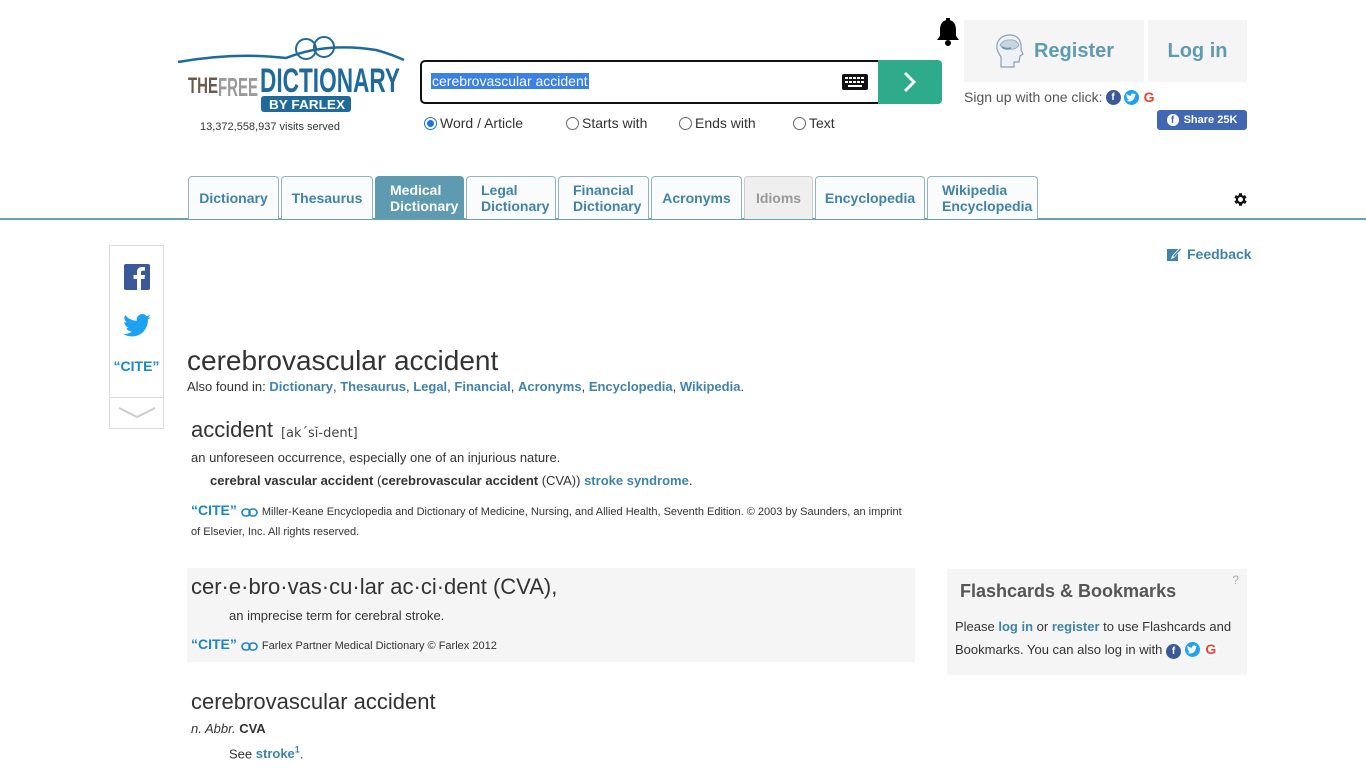  What do you see at coordinates (419, 197) in the screenshot?
I see `tab-medical-dictionary: Medical Dictionary` at bounding box center [419, 197].